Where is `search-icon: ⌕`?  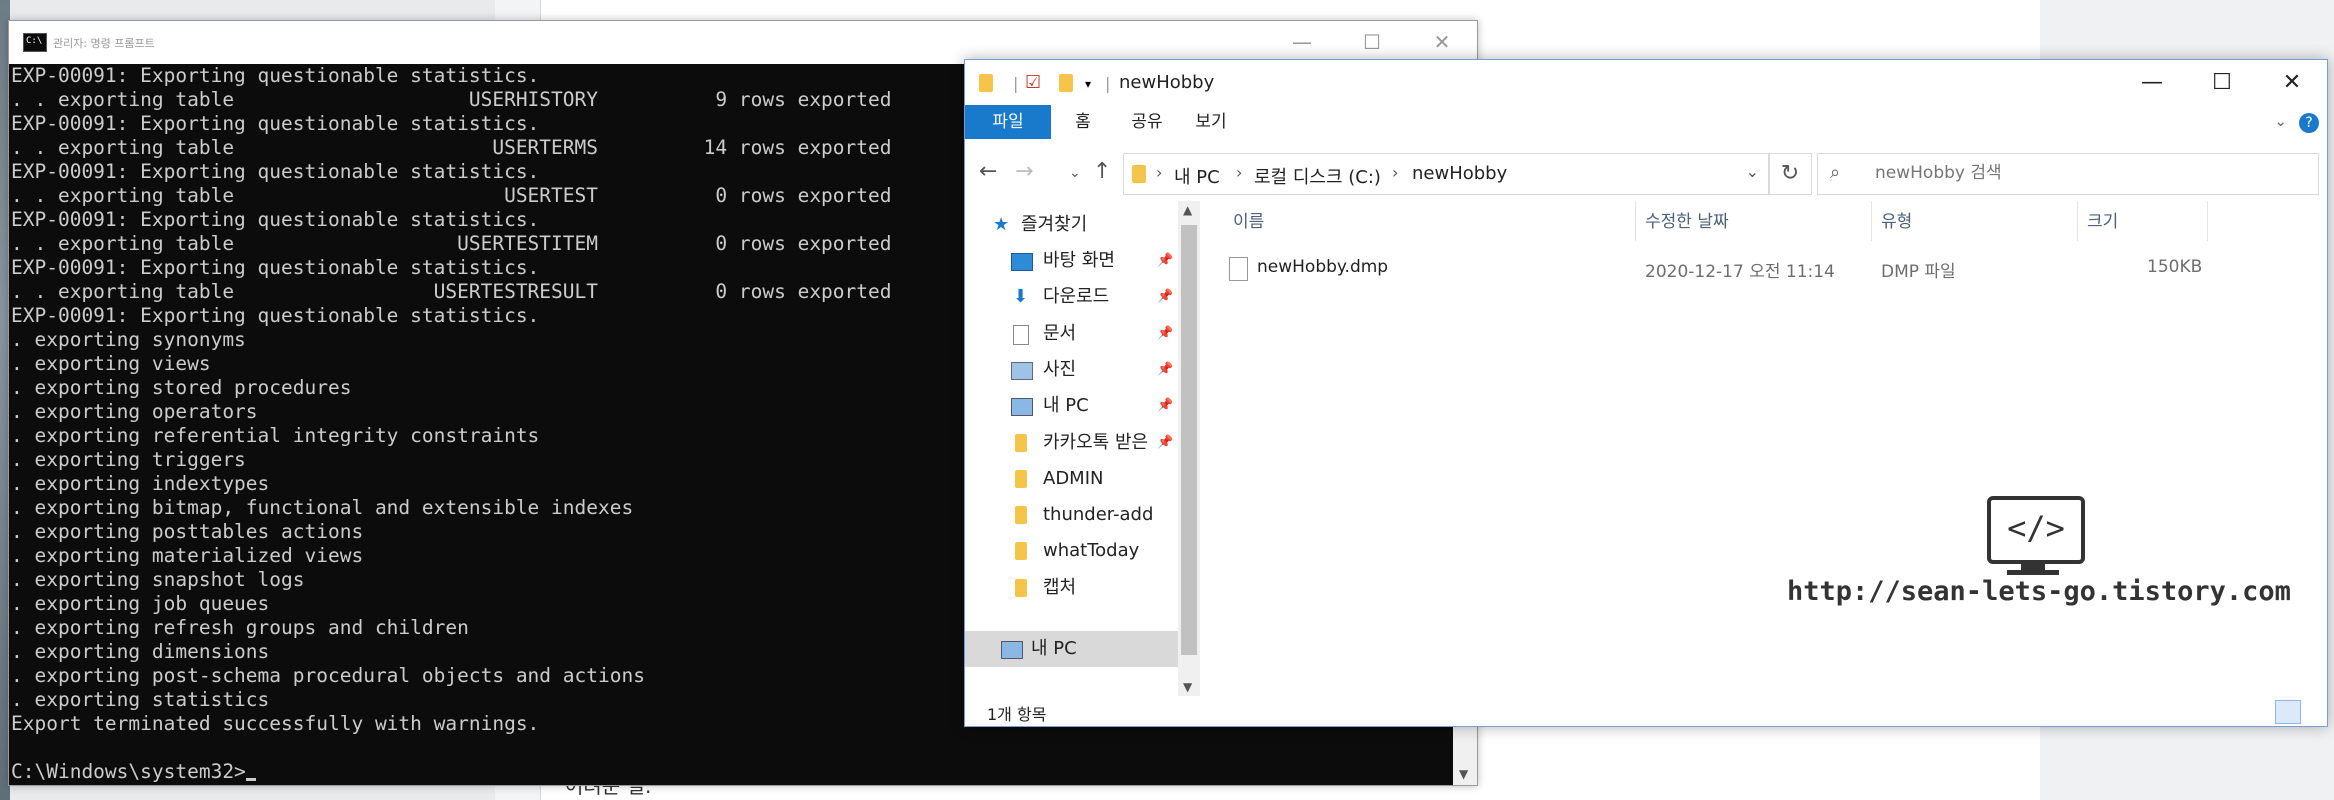 search-icon: ⌕ is located at coordinates (1835, 172).